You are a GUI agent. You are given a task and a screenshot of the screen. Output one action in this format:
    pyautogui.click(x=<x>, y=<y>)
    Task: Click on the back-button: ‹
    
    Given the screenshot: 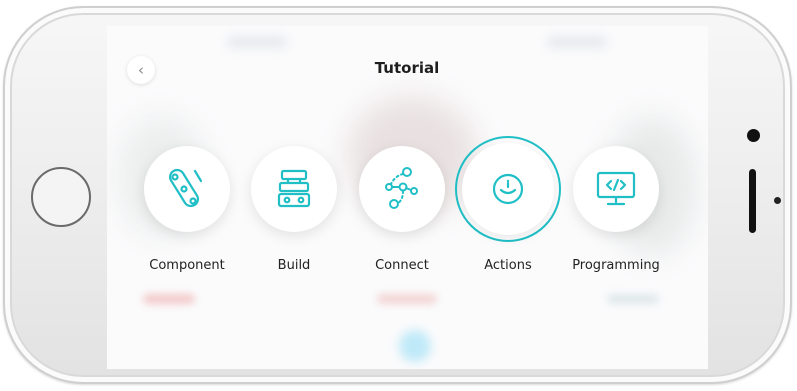 What is the action you would take?
    pyautogui.click(x=141, y=70)
    